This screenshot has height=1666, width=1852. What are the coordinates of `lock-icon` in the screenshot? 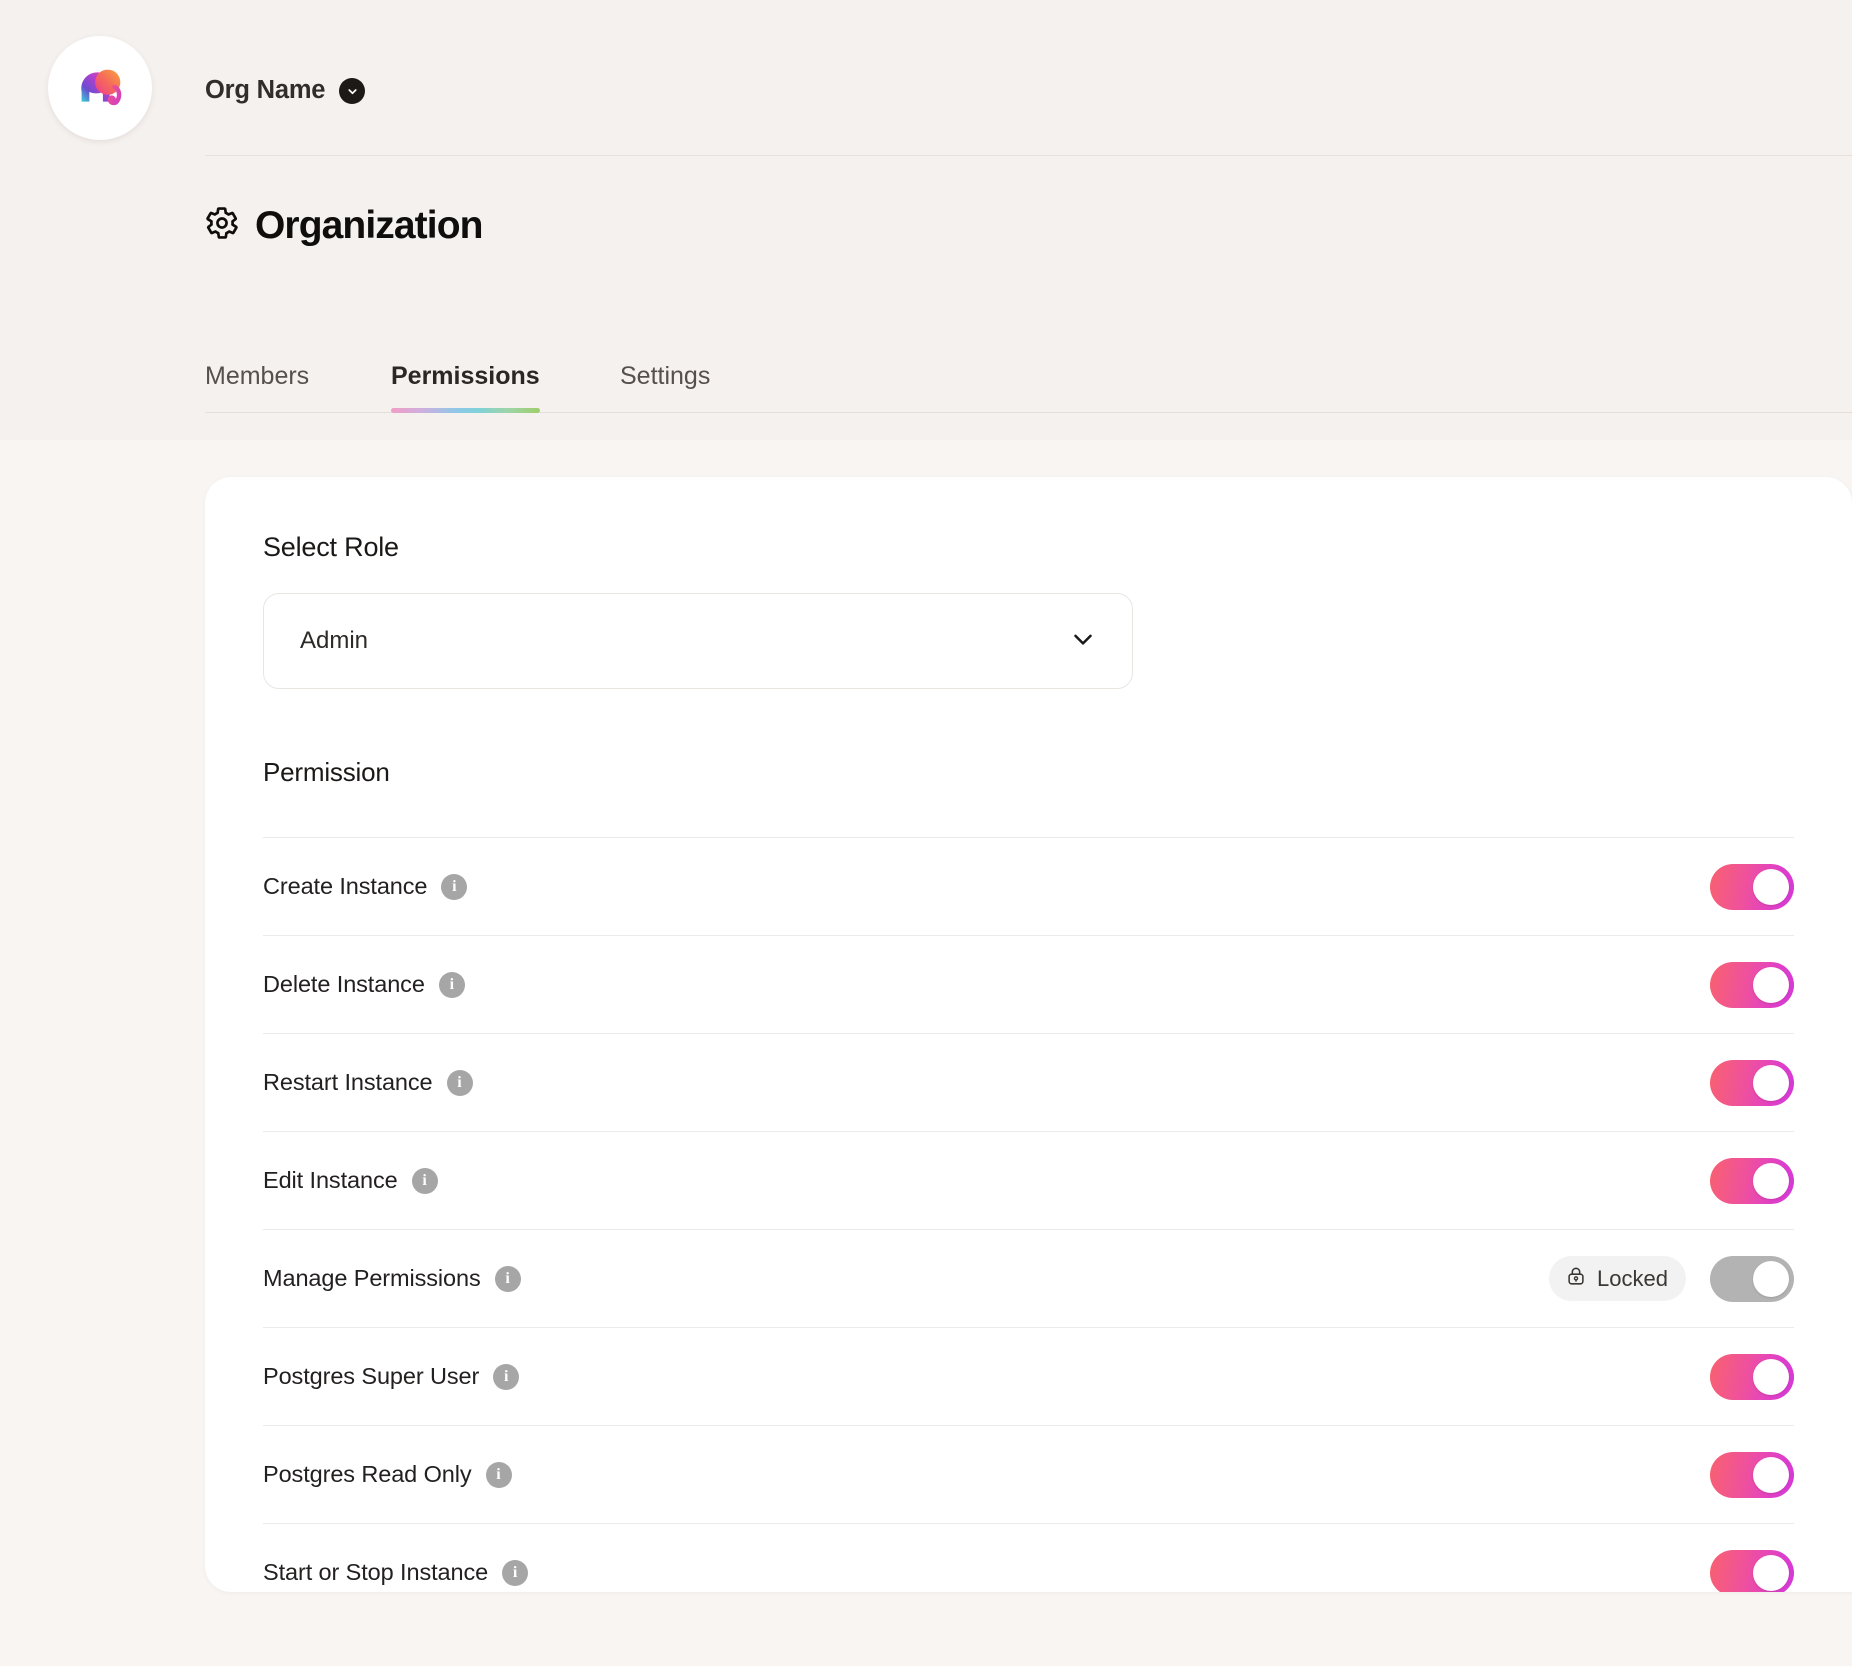 It's located at (1576, 1278).